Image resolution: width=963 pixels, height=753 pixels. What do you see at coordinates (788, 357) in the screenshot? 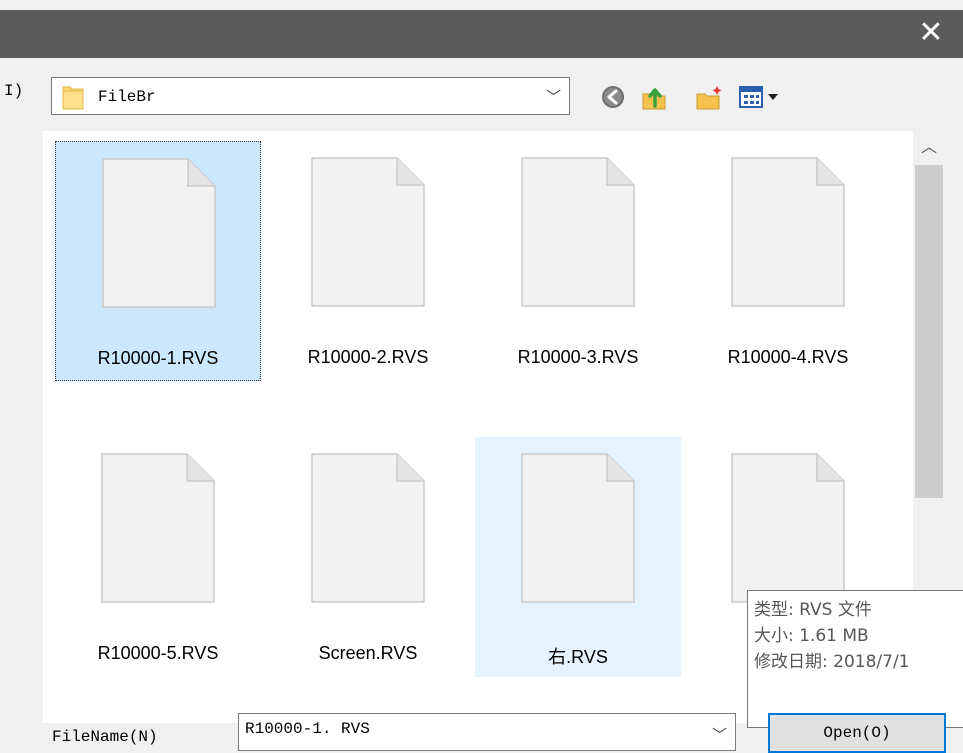
I see `file-name-label: R10000-4.RVS` at bounding box center [788, 357].